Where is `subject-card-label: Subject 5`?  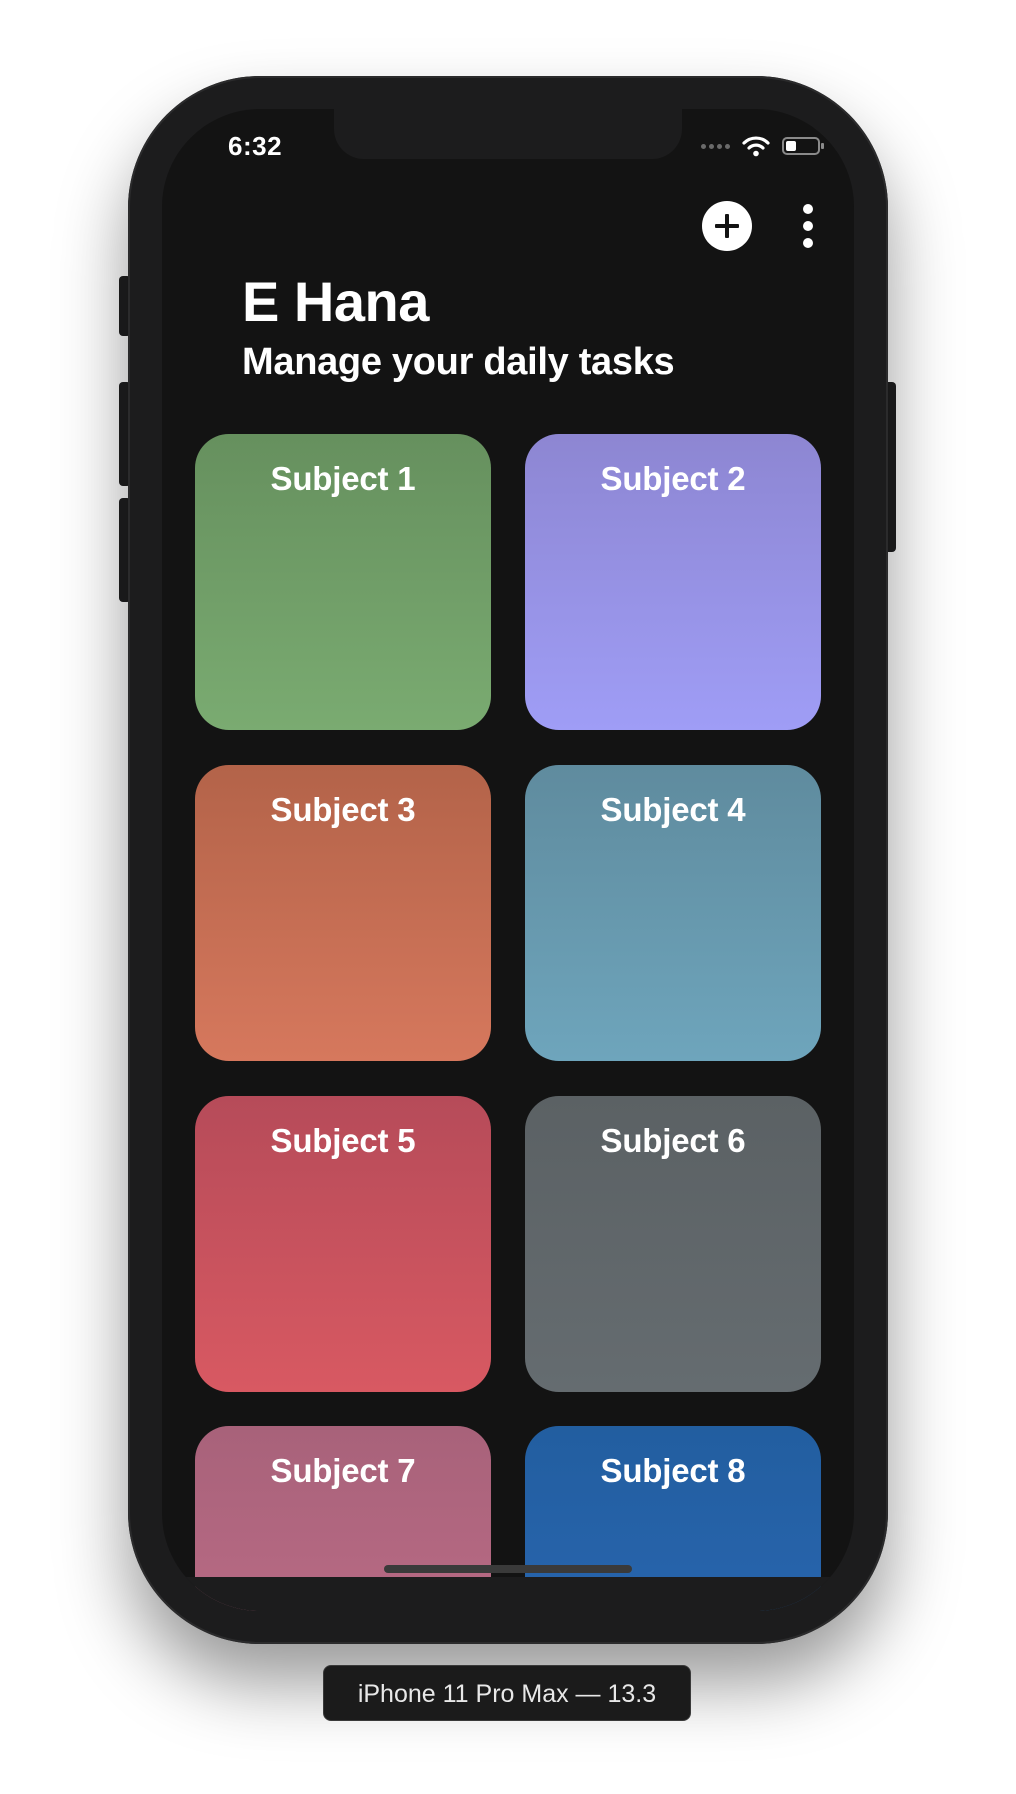
subject-card-label: Subject 5 is located at coordinates (343, 1140).